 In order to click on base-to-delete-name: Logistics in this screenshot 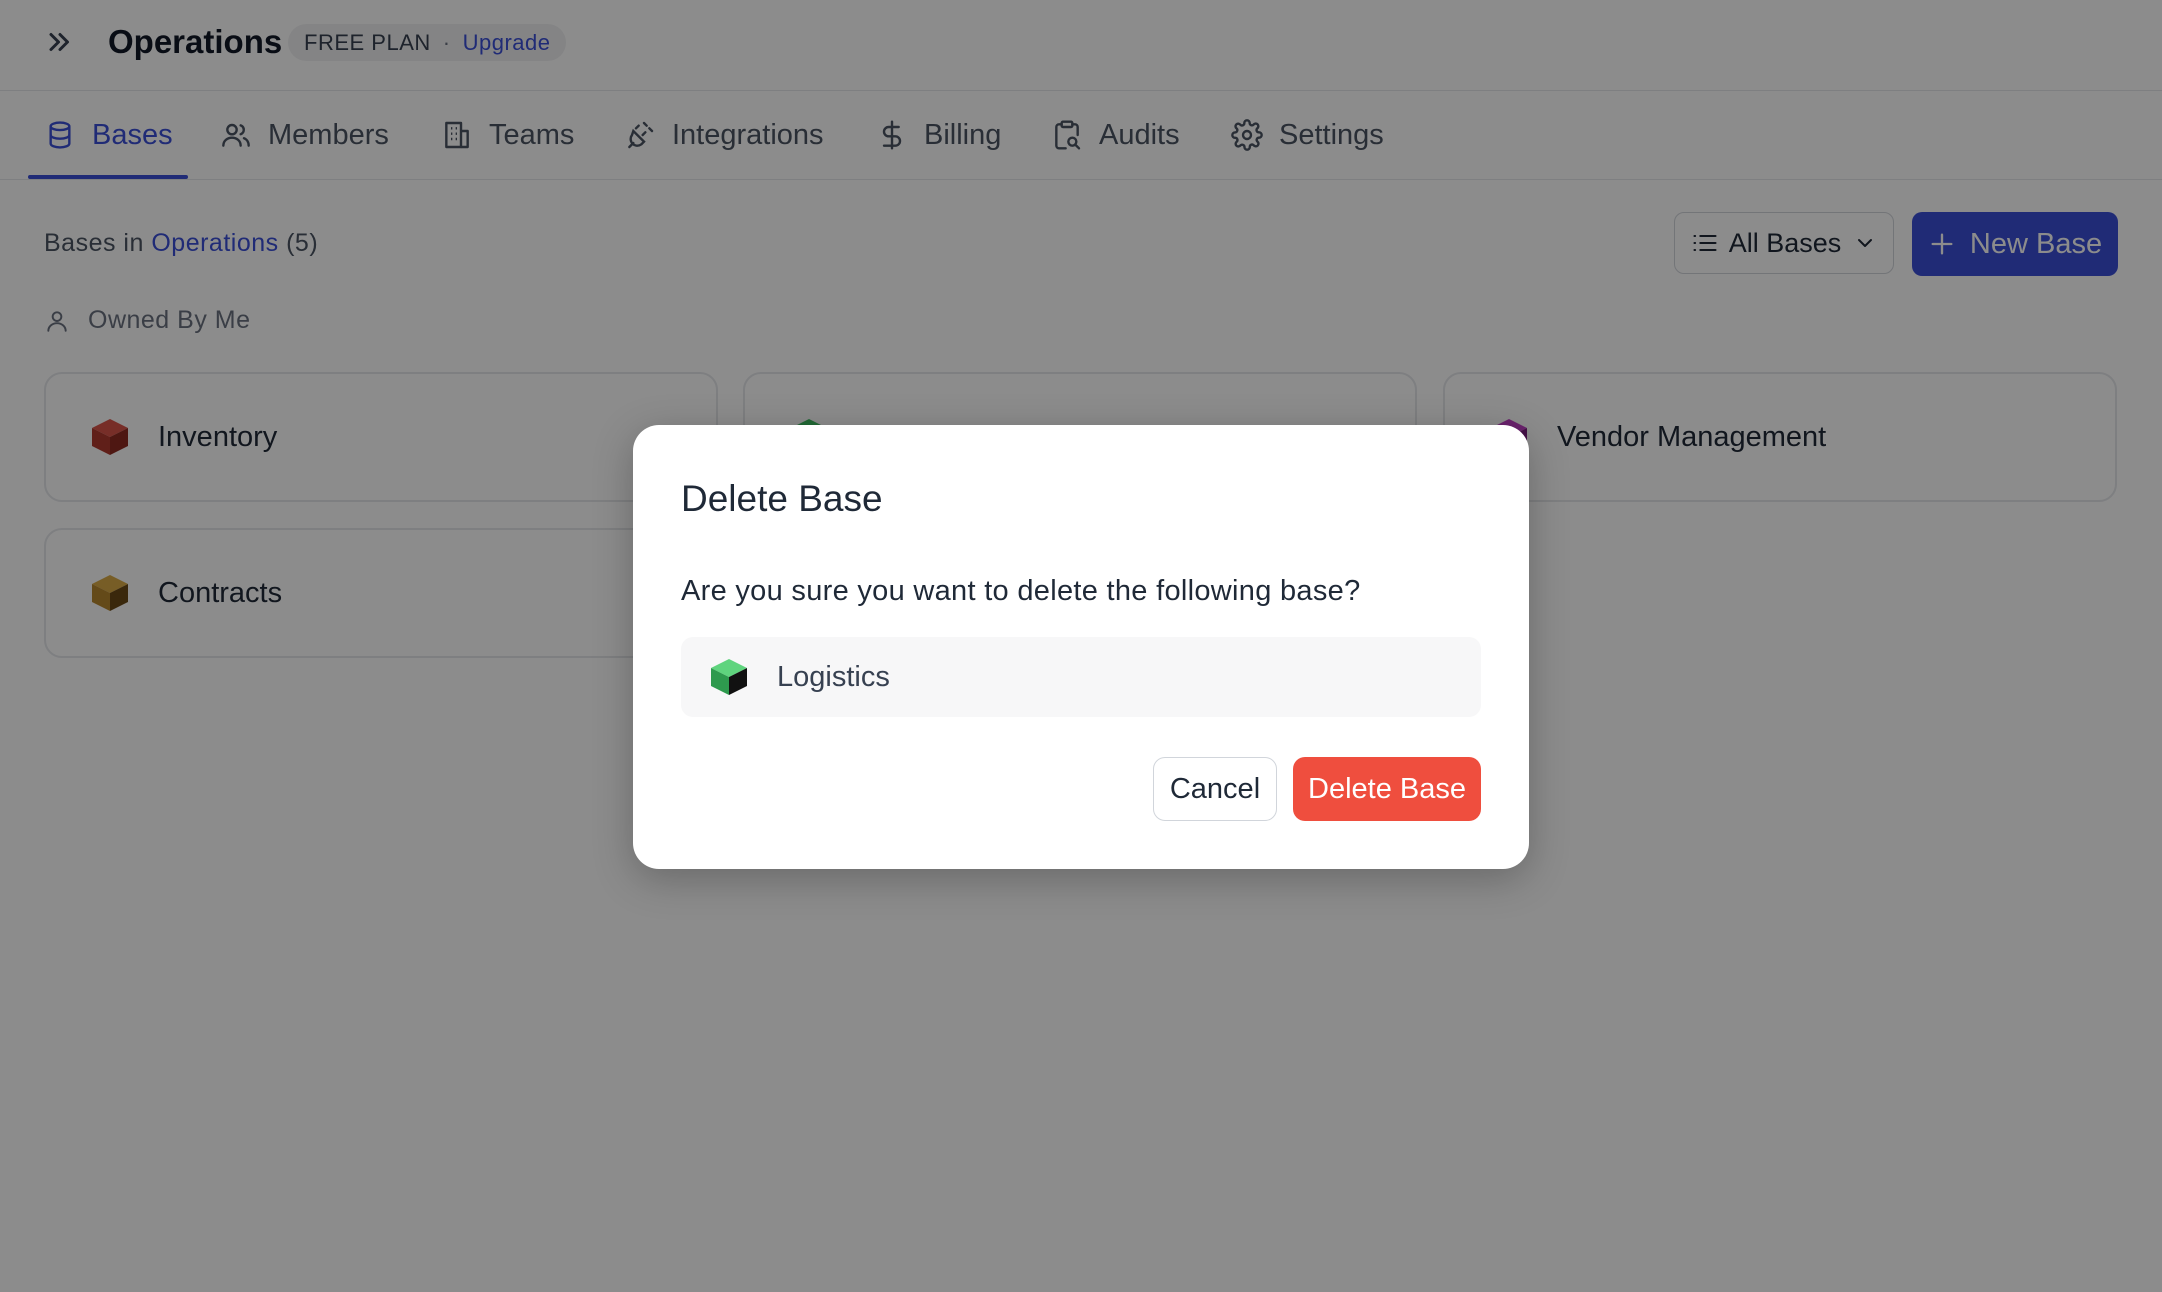, I will do `click(833, 676)`.